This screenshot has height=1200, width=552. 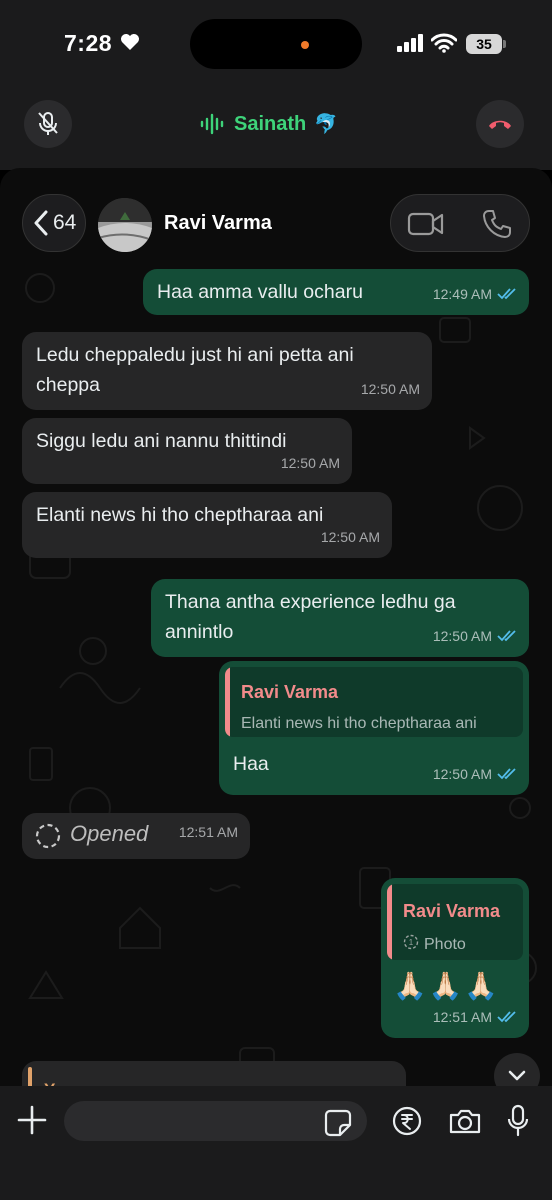 What do you see at coordinates (426, 224) in the screenshot?
I see `video-icon` at bounding box center [426, 224].